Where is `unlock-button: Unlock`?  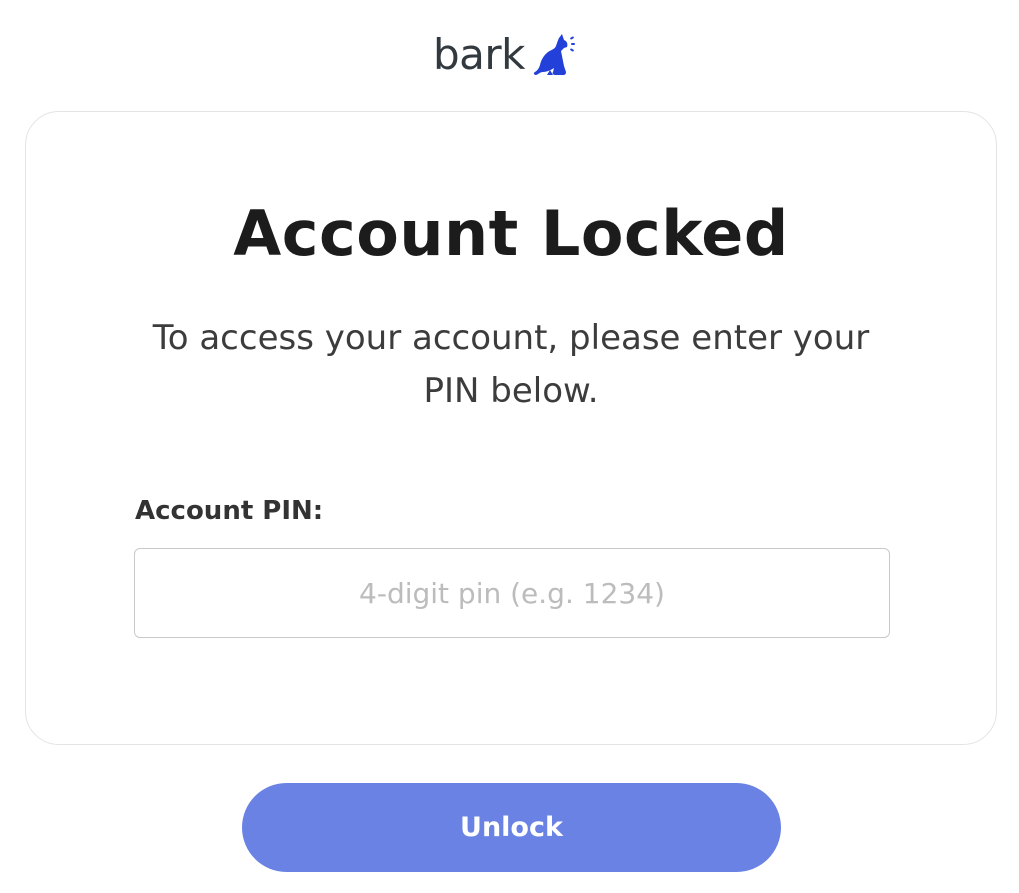
unlock-button: Unlock is located at coordinates (511, 827).